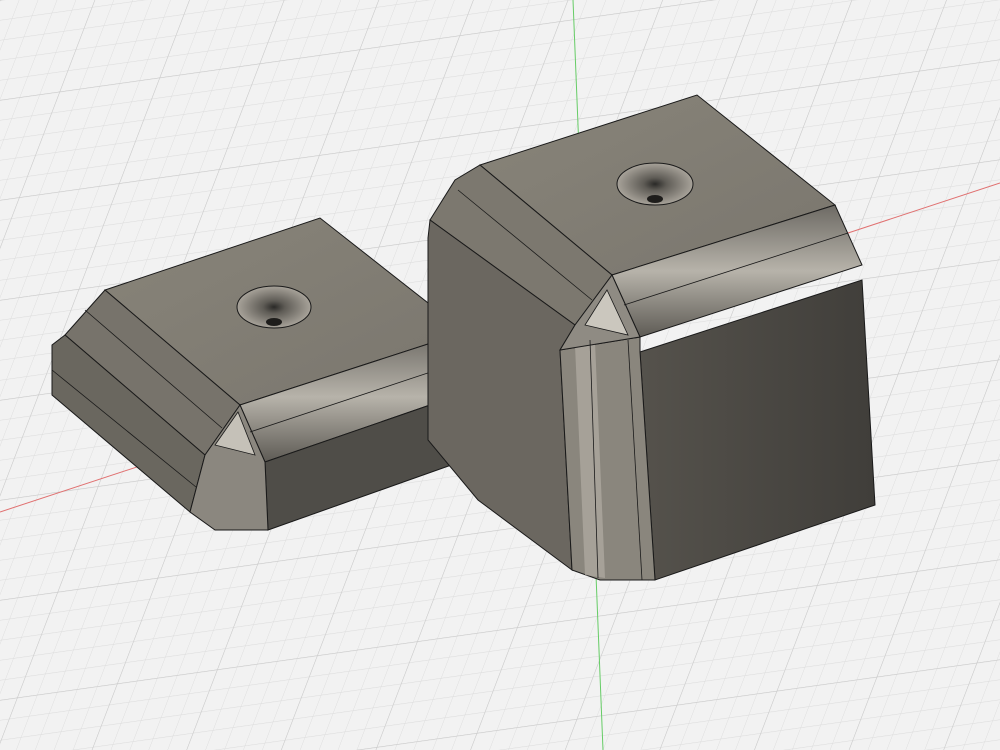 This screenshot has height=750, width=1000. What do you see at coordinates (607, 458) in the screenshot?
I see `large-bracket-vertical-fillet` at bounding box center [607, 458].